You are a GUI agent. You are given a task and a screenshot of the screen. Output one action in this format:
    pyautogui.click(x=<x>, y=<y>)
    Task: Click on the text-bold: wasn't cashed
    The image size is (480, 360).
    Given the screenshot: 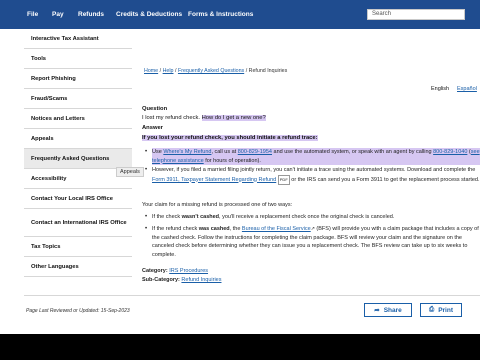 What is the action you would take?
    pyautogui.click(x=200, y=217)
    